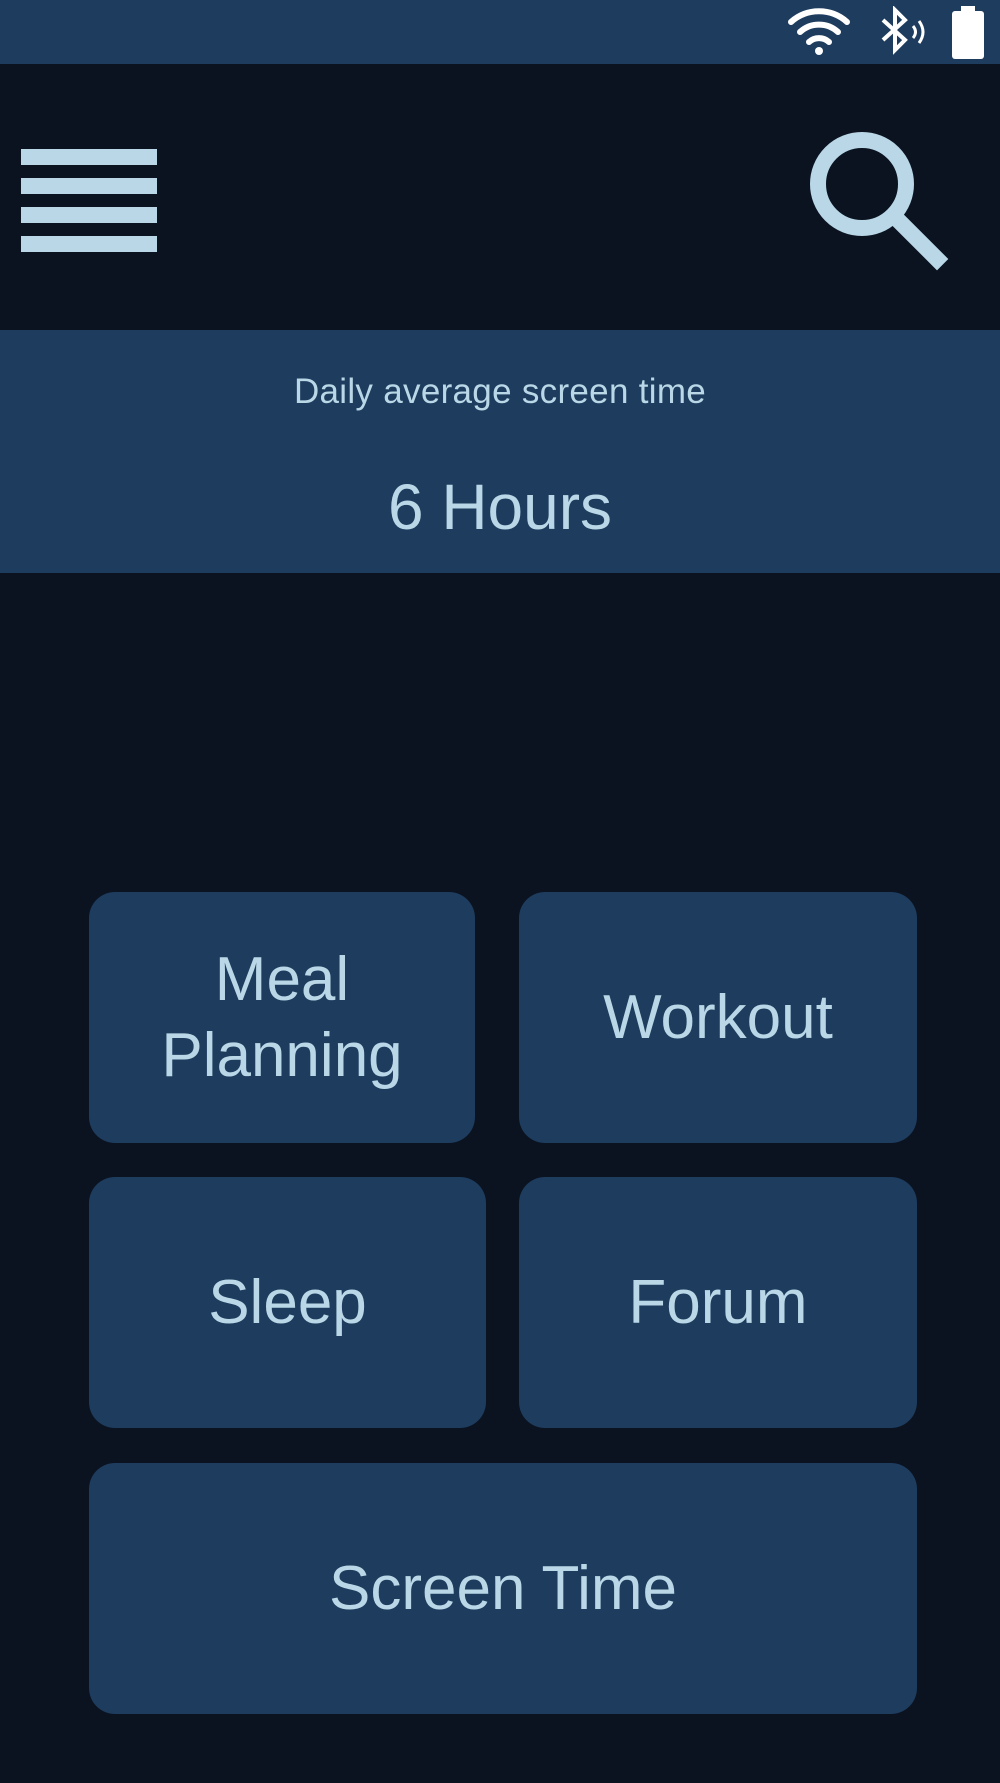 The height and width of the screenshot is (1783, 1000). I want to click on hamburger-menu-icon, so click(89, 200).